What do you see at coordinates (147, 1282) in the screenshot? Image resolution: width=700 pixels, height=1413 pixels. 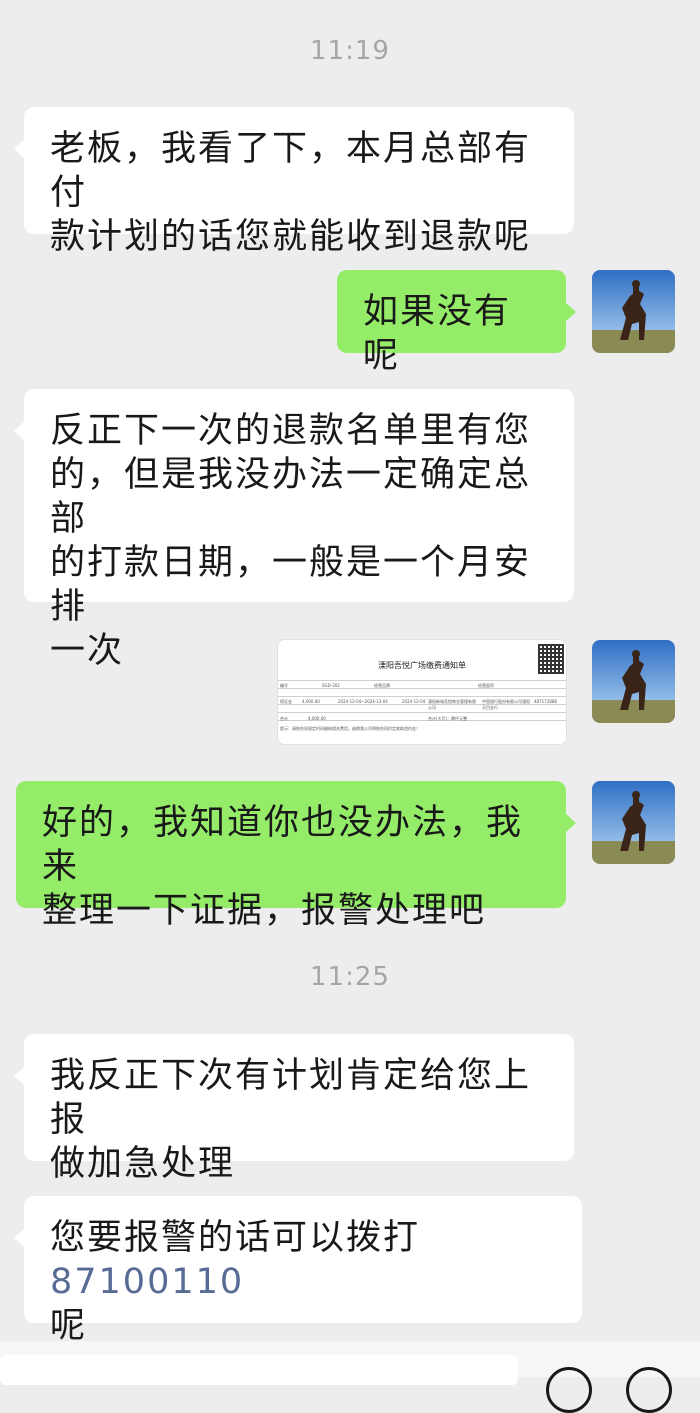 I see `phone-number-link: 87100110` at bounding box center [147, 1282].